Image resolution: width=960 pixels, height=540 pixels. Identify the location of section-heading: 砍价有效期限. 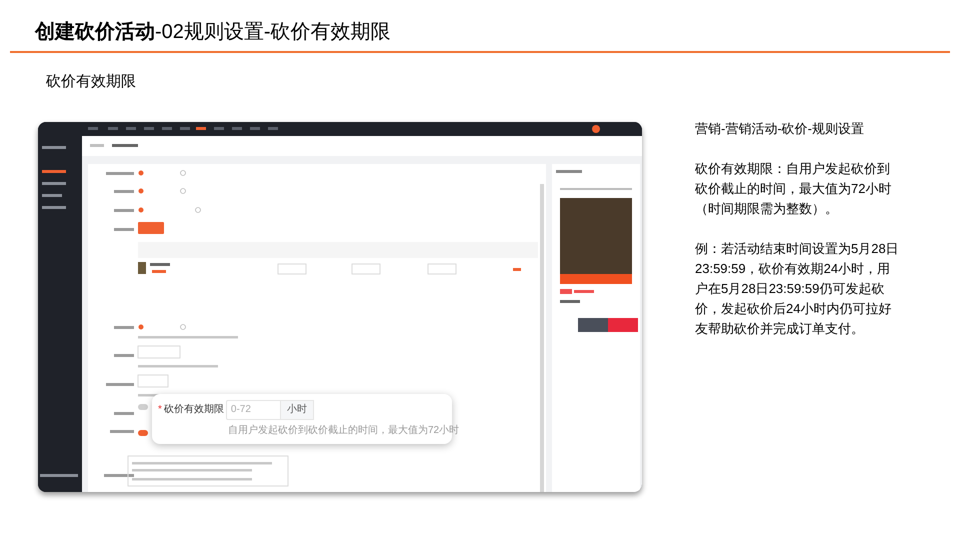
(91, 82).